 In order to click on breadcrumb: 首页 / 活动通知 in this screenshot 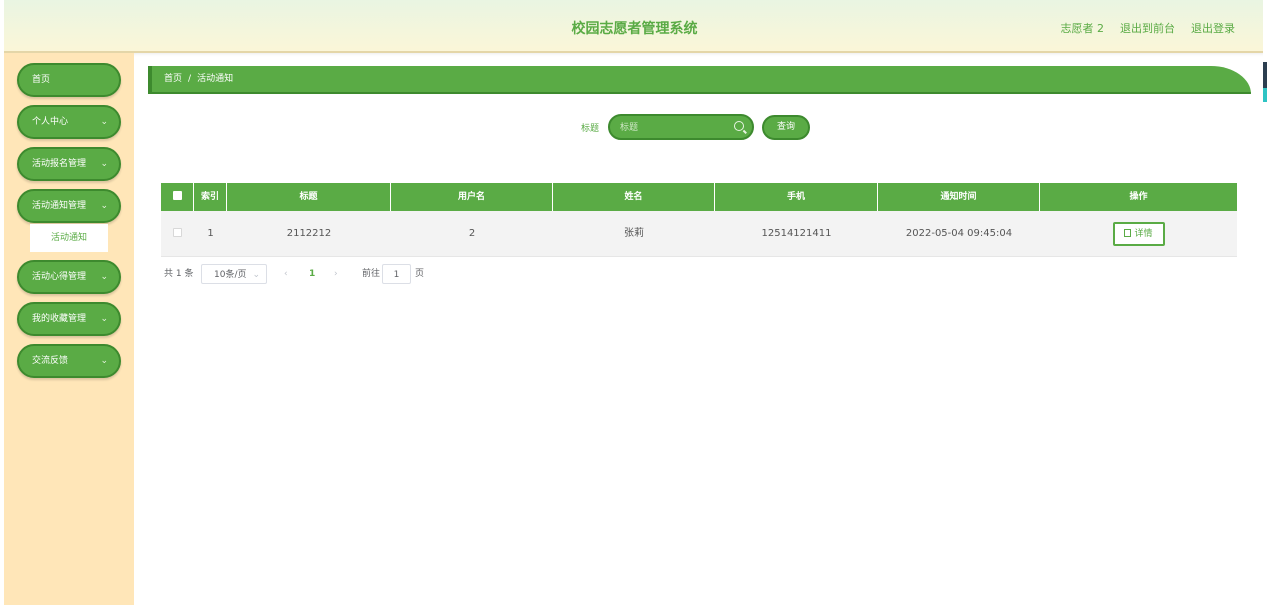, I will do `click(699, 80)`.